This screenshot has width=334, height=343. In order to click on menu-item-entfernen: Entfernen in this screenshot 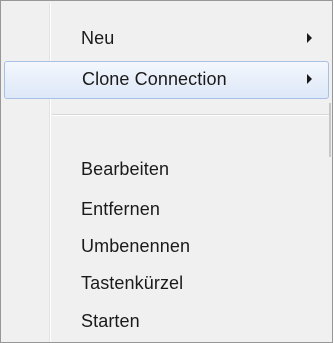, I will do `click(166, 210)`.